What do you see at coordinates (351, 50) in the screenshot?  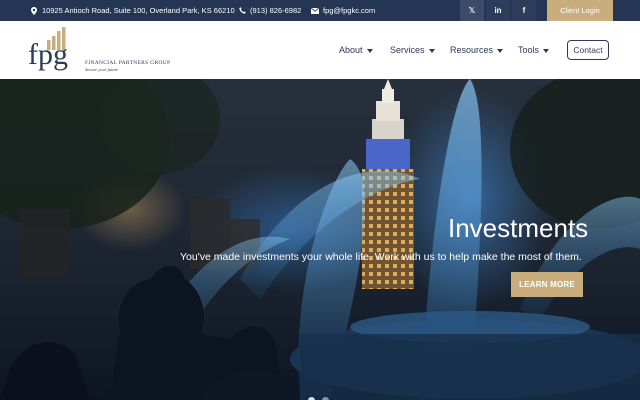 I see `nav-about-label: About` at bounding box center [351, 50].